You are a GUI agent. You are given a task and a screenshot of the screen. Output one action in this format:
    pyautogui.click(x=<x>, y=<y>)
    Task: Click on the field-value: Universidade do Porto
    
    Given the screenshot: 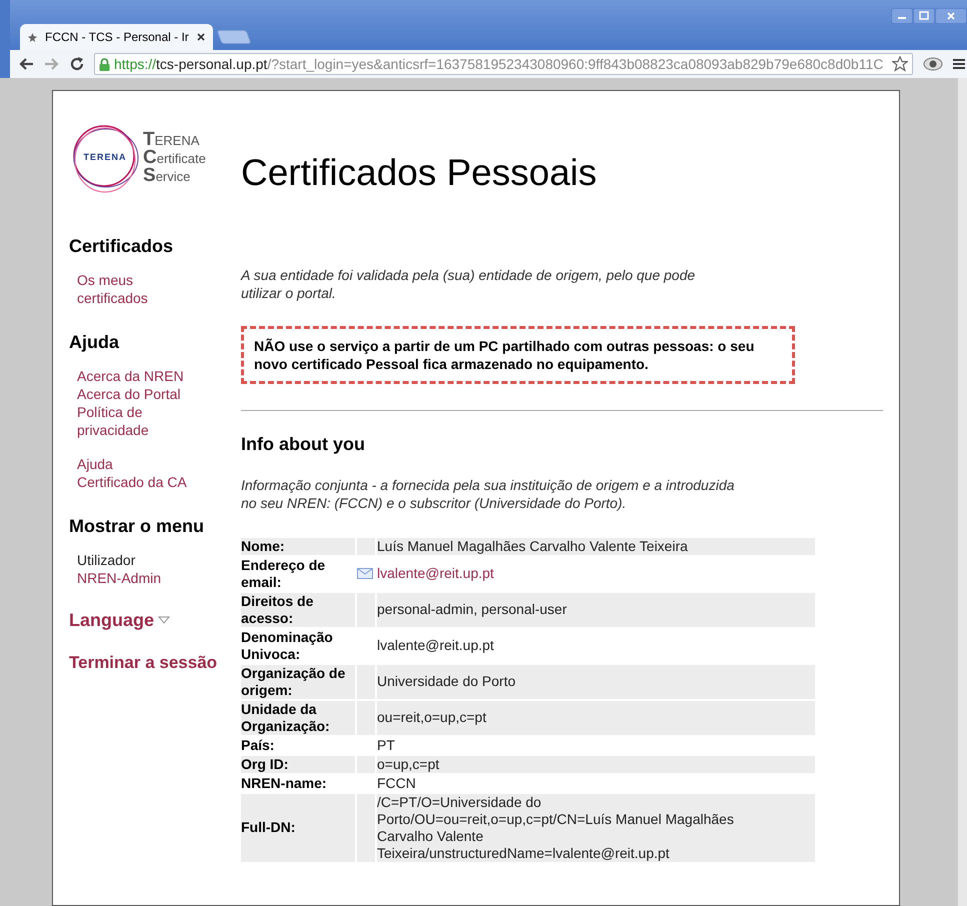 What is the action you would take?
    pyautogui.click(x=447, y=681)
    